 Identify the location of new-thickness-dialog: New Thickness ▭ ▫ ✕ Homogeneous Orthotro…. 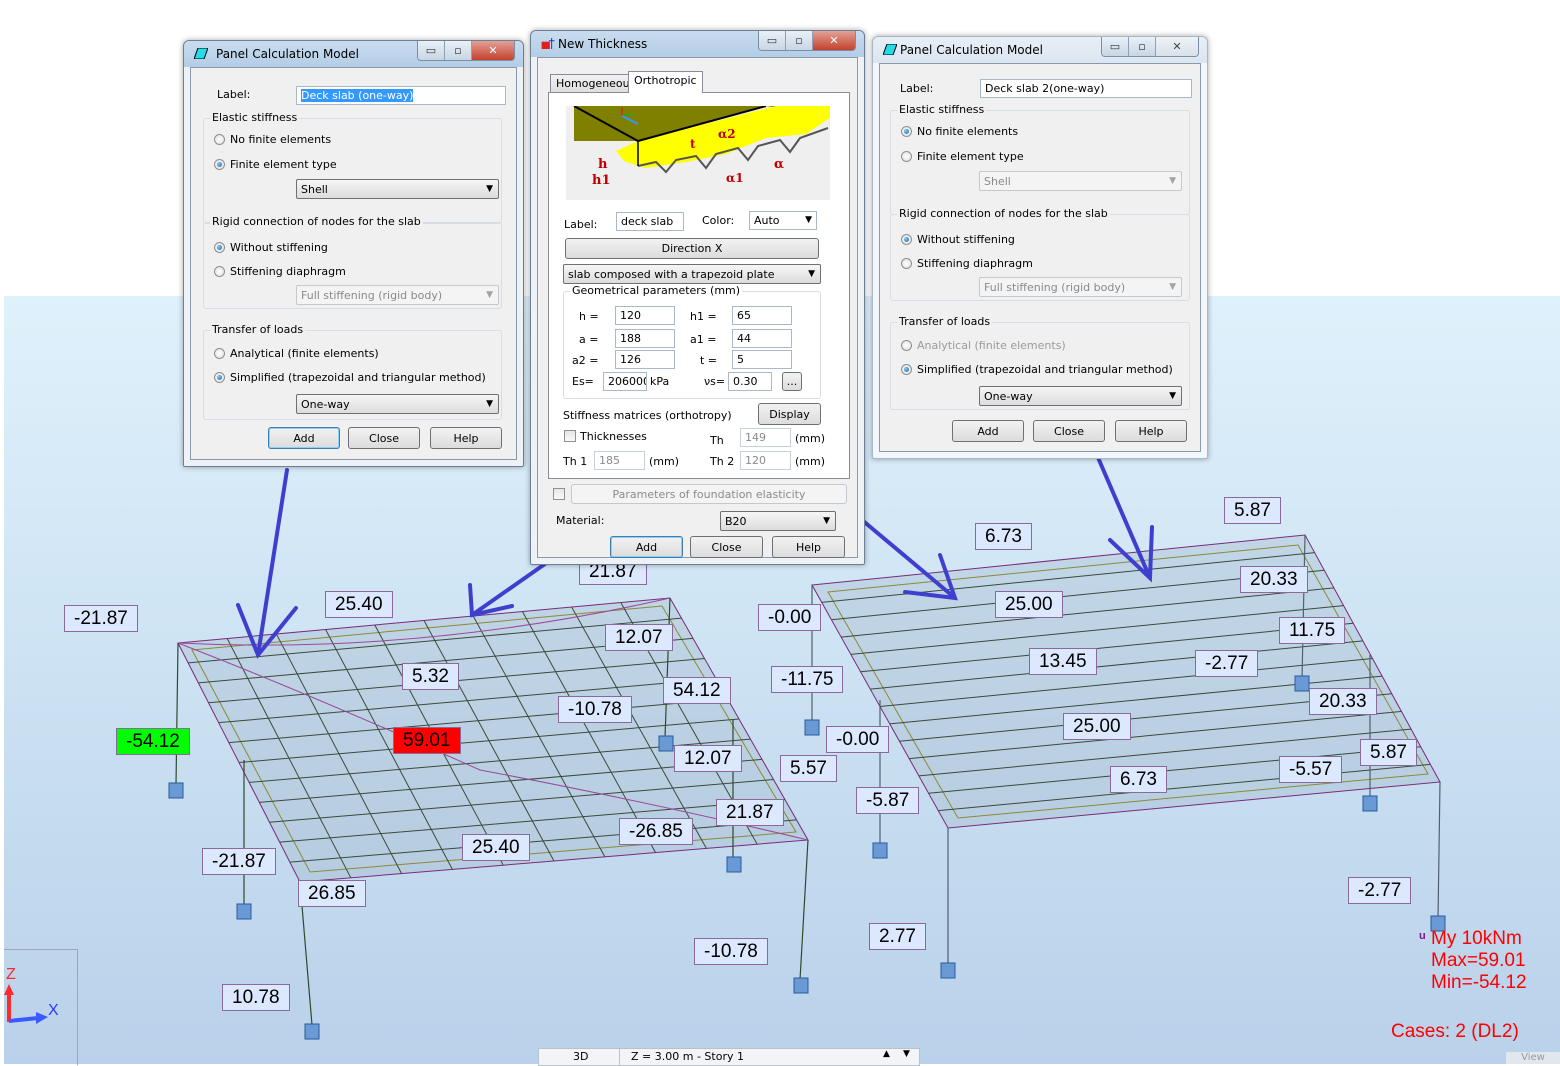
(697, 297).